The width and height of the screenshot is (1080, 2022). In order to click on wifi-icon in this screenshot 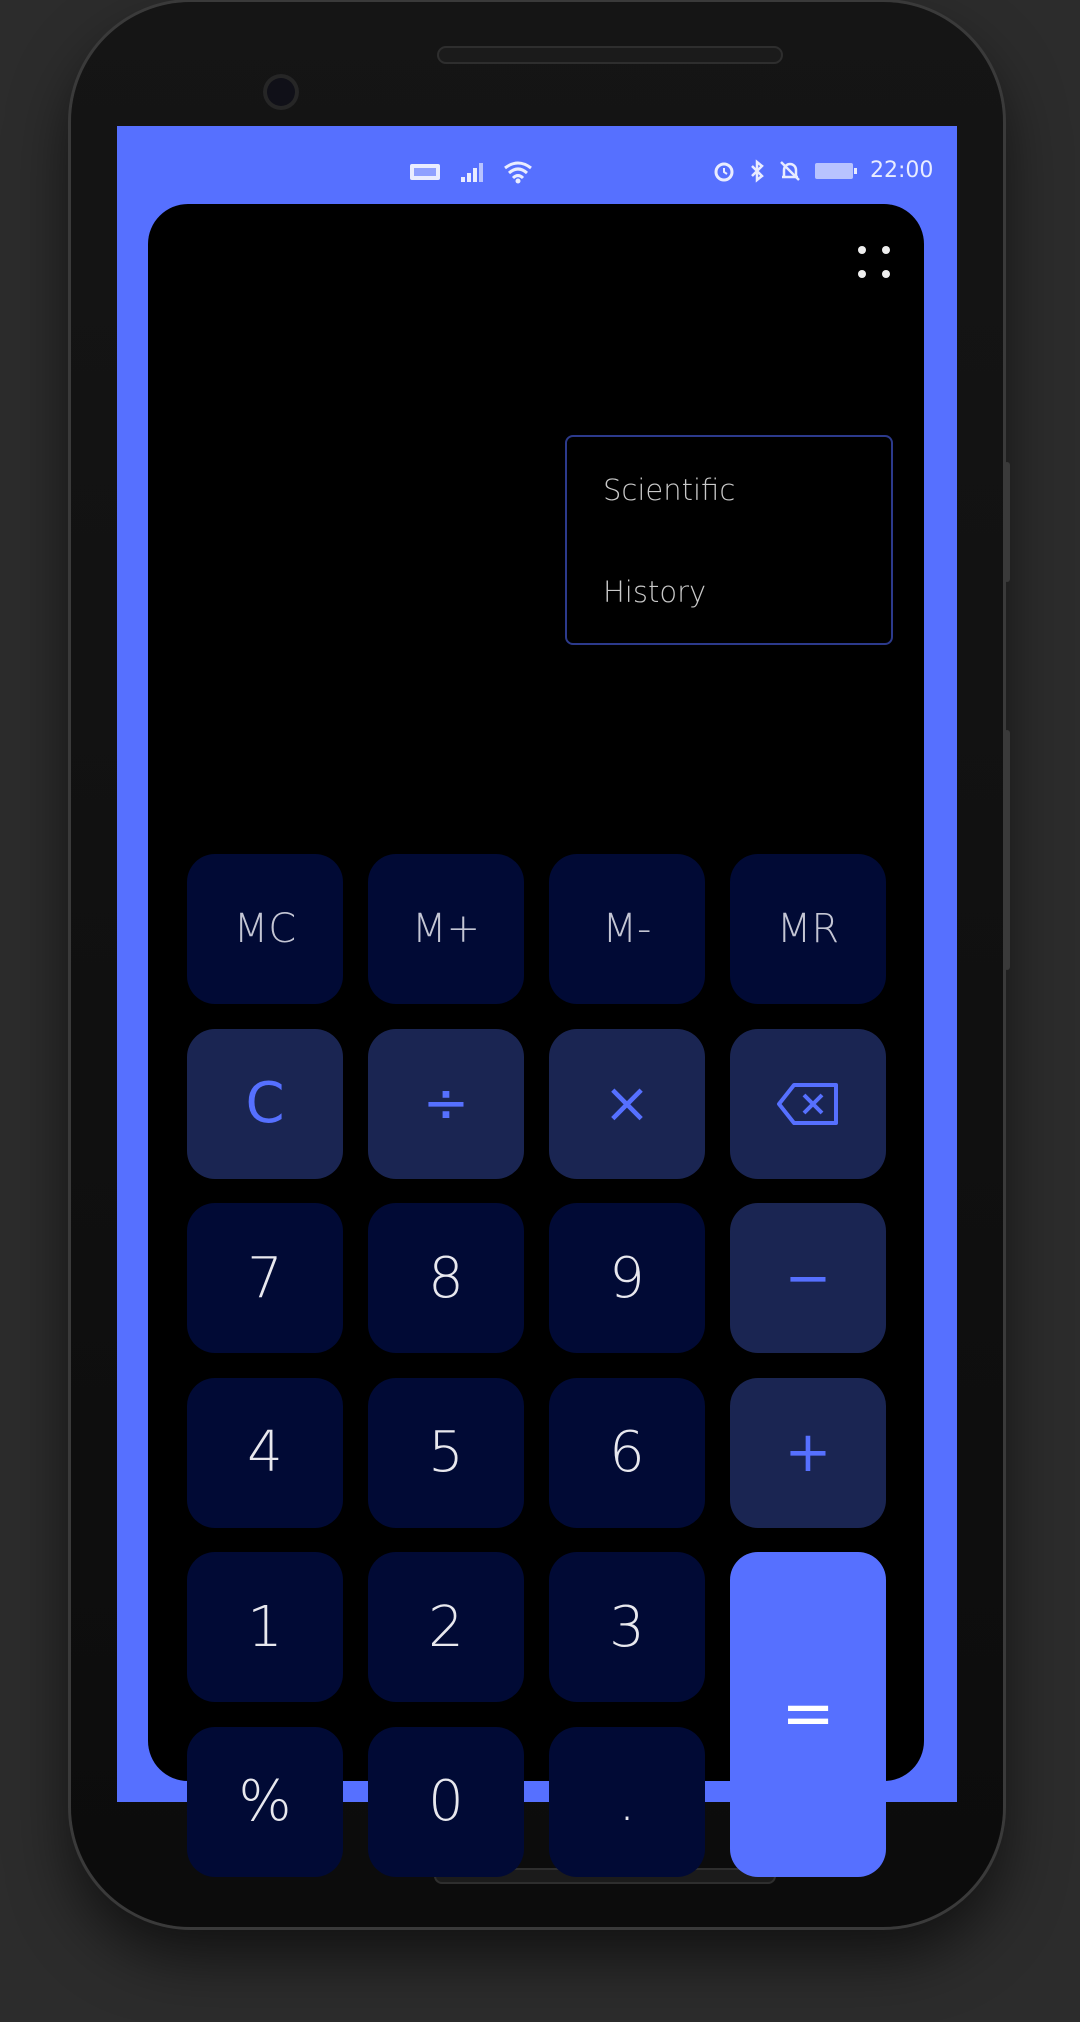, I will do `click(518, 172)`.